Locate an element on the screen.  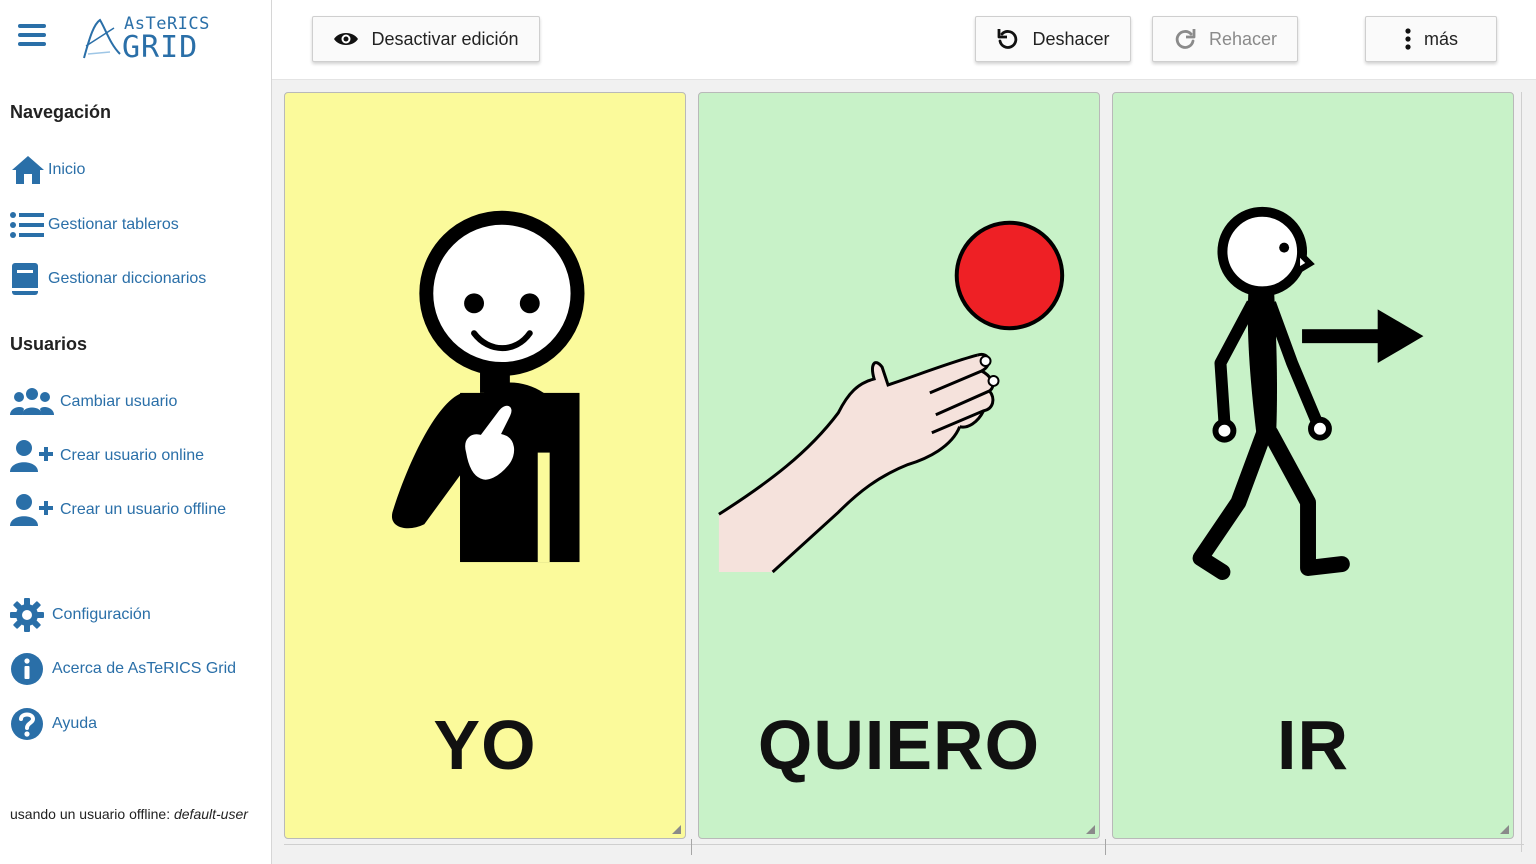
users-section-title: Usuarios is located at coordinates (49, 344).